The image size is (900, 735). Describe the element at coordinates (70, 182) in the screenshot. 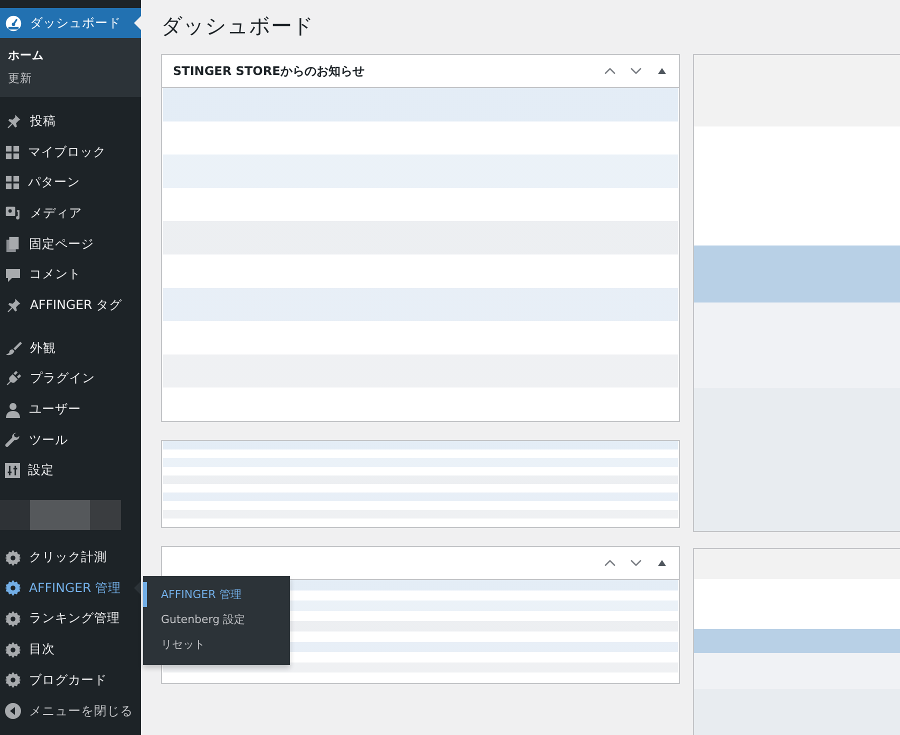

I see `menu-item: パターン` at that location.